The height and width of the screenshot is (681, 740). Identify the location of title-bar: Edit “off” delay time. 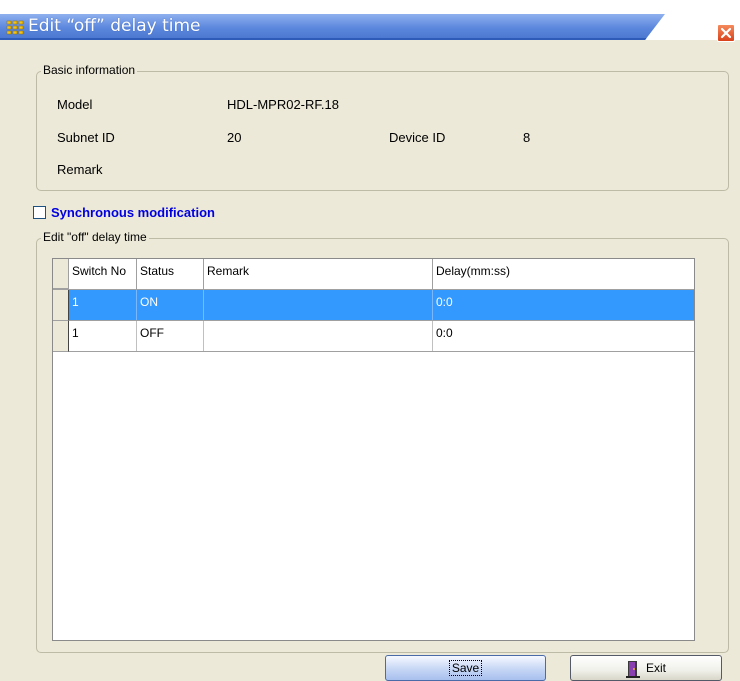
(370, 21).